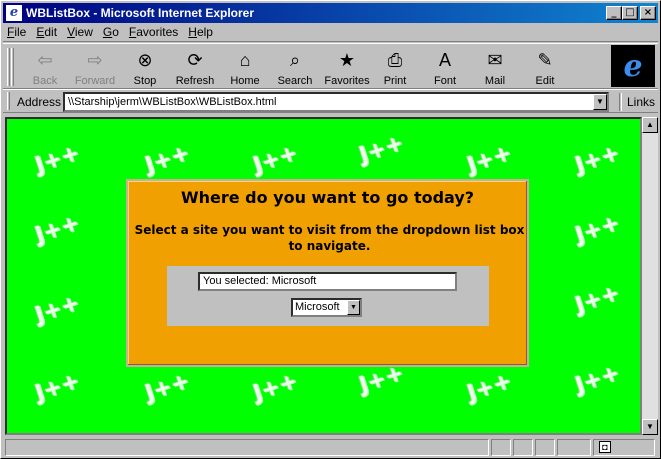 The image size is (661, 459). I want to click on toolbar-grip, so click(8, 67).